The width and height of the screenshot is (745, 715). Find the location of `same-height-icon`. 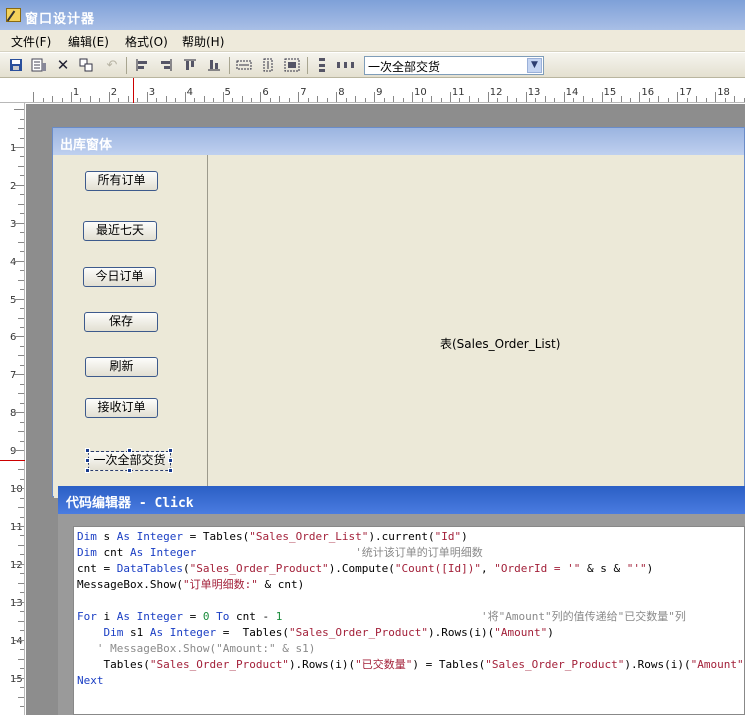

same-height-icon is located at coordinates (268, 65).